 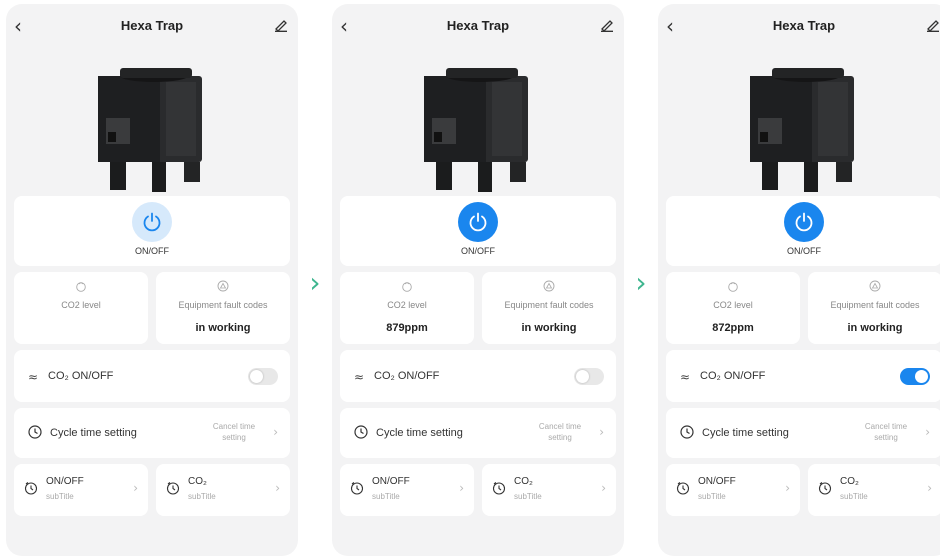 What do you see at coordinates (33, 377) in the screenshot?
I see `wind-icon: ≈` at bounding box center [33, 377].